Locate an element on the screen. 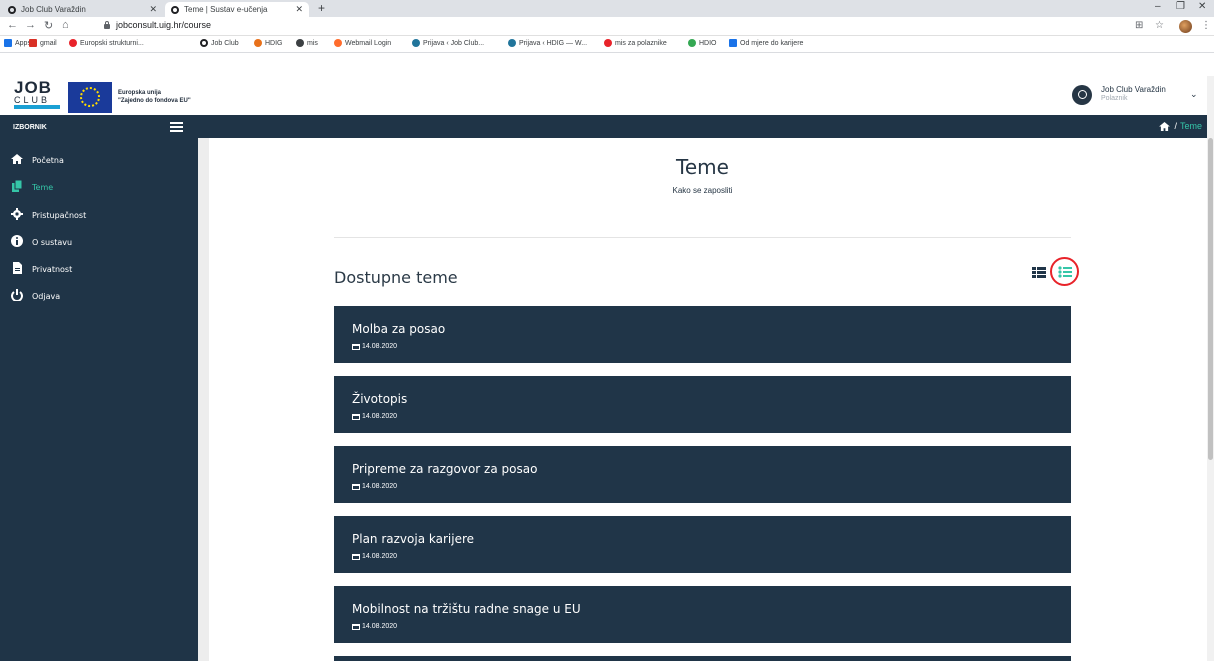 The image size is (1214, 661). breadcrumb: / Teme is located at coordinates (1180, 126).